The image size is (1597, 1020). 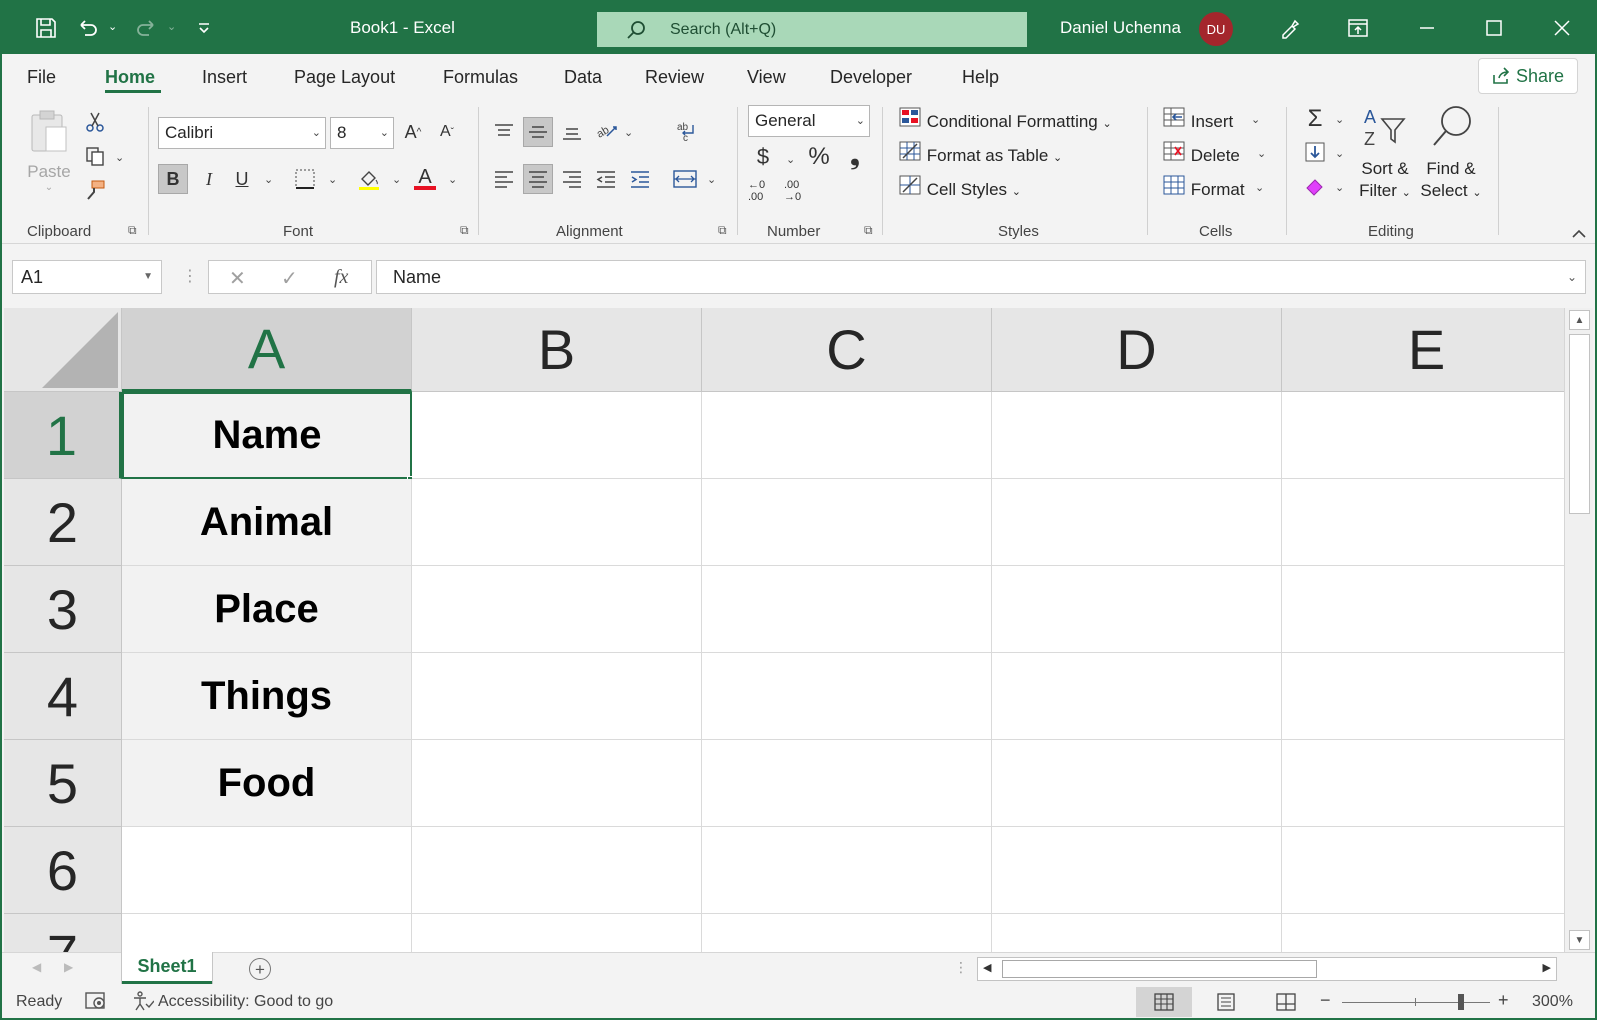 What do you see at coordinates (606, 179) in the screenshot?
I see `decrease-indent-icon` at bounding box center [606, 179].